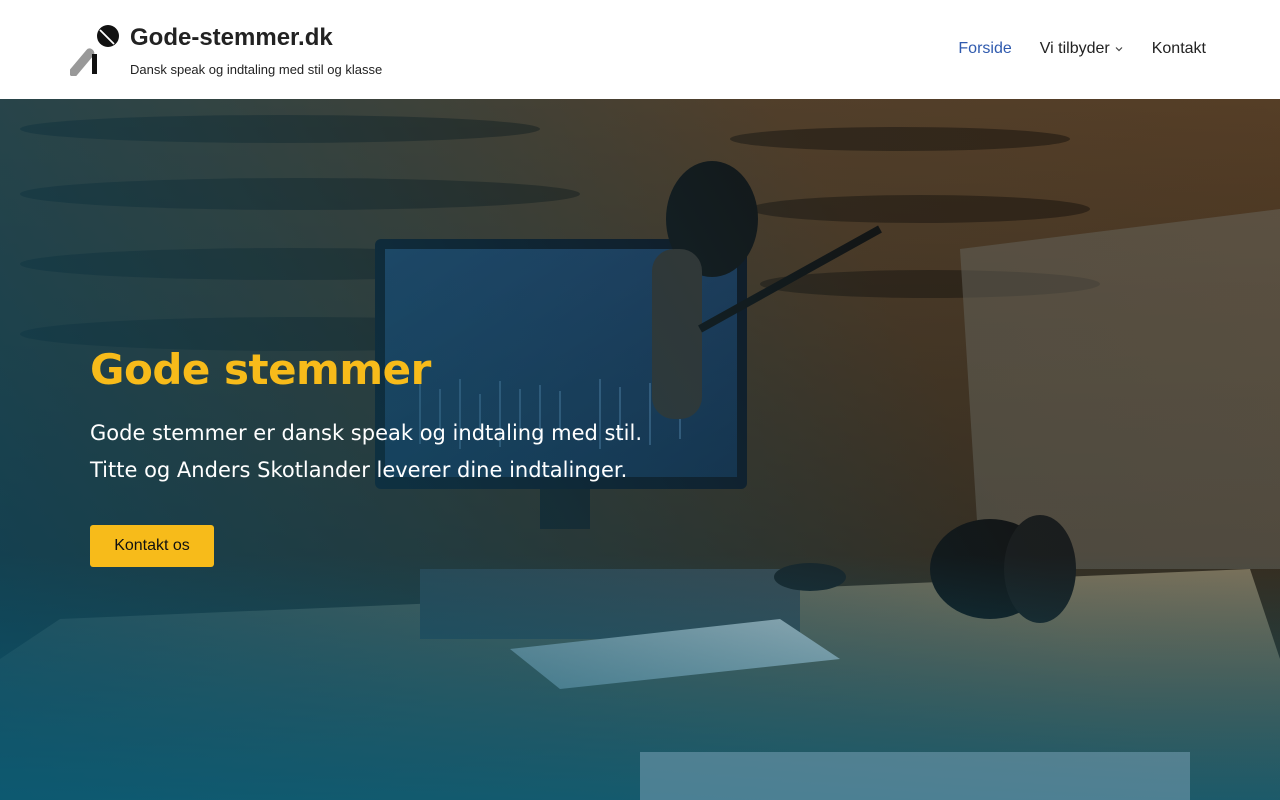  What do you see at coordinates (1119, 49) in the screenshot?
I see `chevron-down-icon` at bounding box center [1119, 49].